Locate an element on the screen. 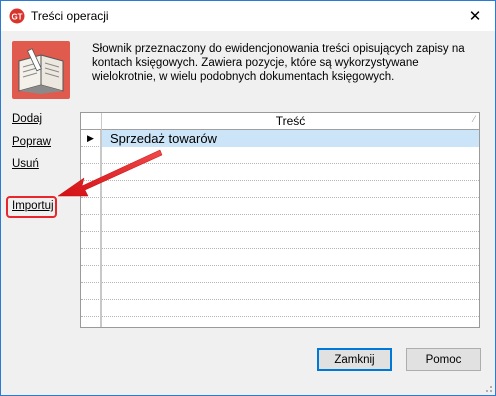  import-link: Importuj is located at coordinates (33, 206).